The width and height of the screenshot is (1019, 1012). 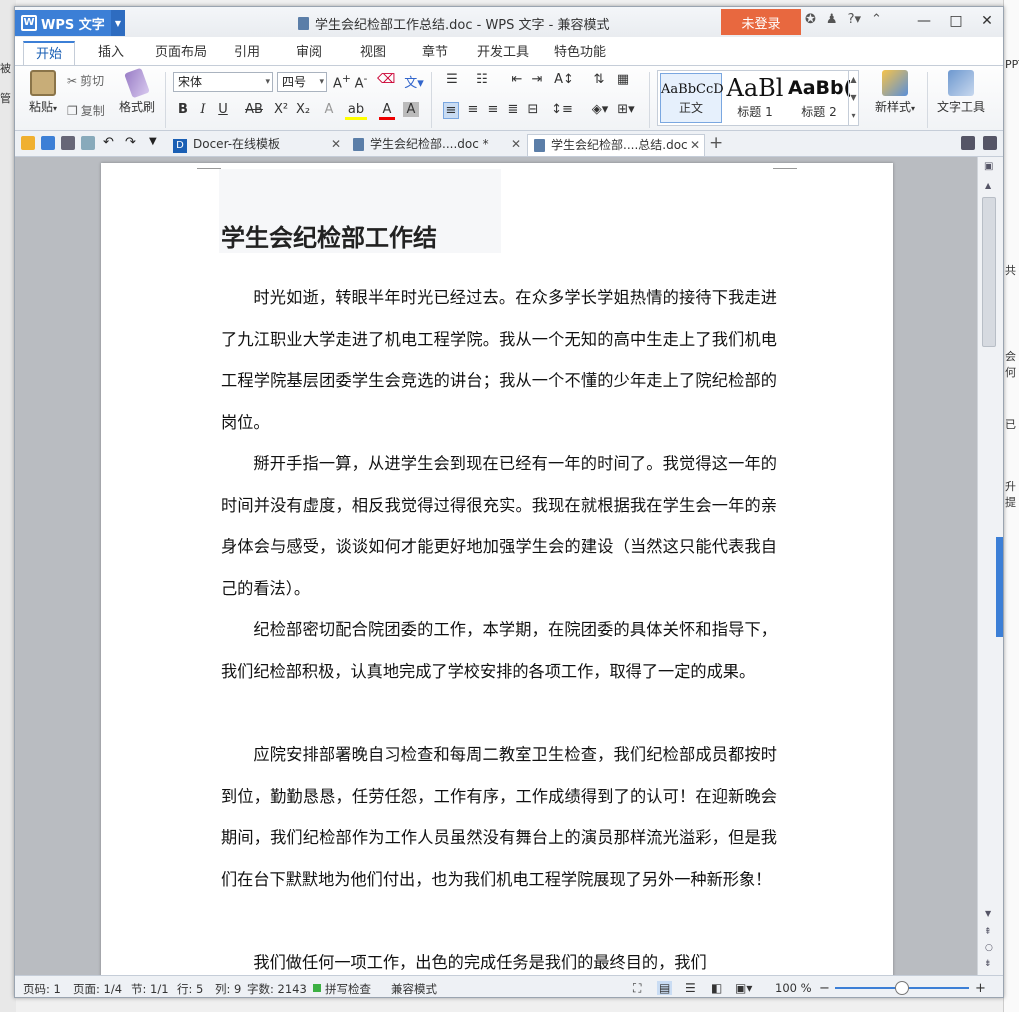 I want to click on minimize-button: —, so click(x=924, y=21).